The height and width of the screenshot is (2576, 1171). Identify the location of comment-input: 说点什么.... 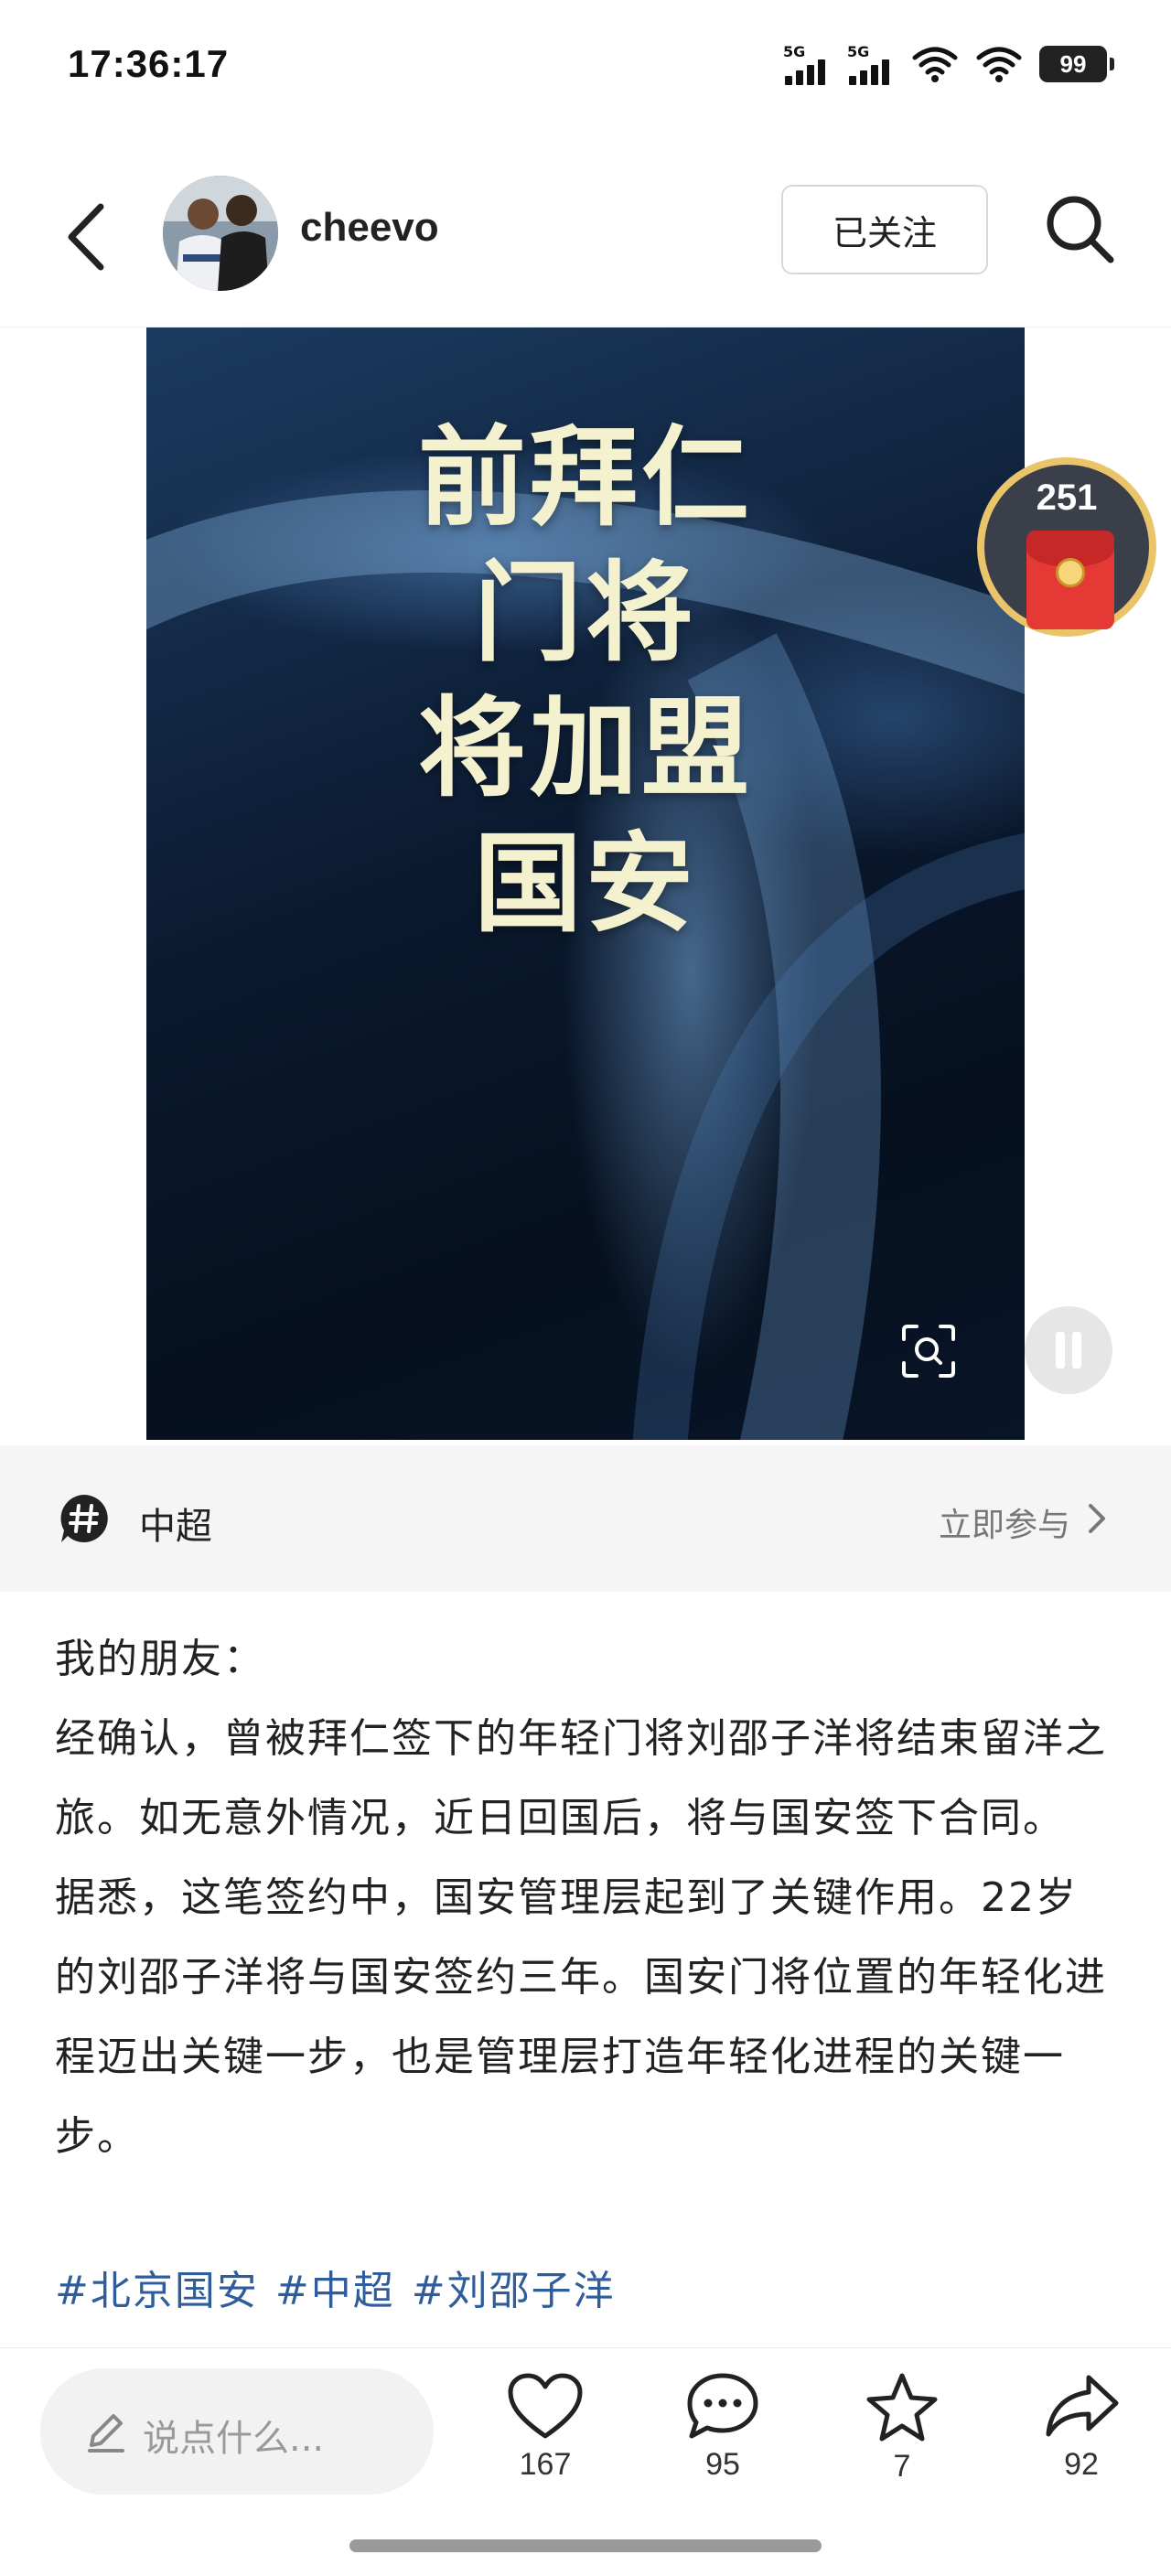
(237, 2432).